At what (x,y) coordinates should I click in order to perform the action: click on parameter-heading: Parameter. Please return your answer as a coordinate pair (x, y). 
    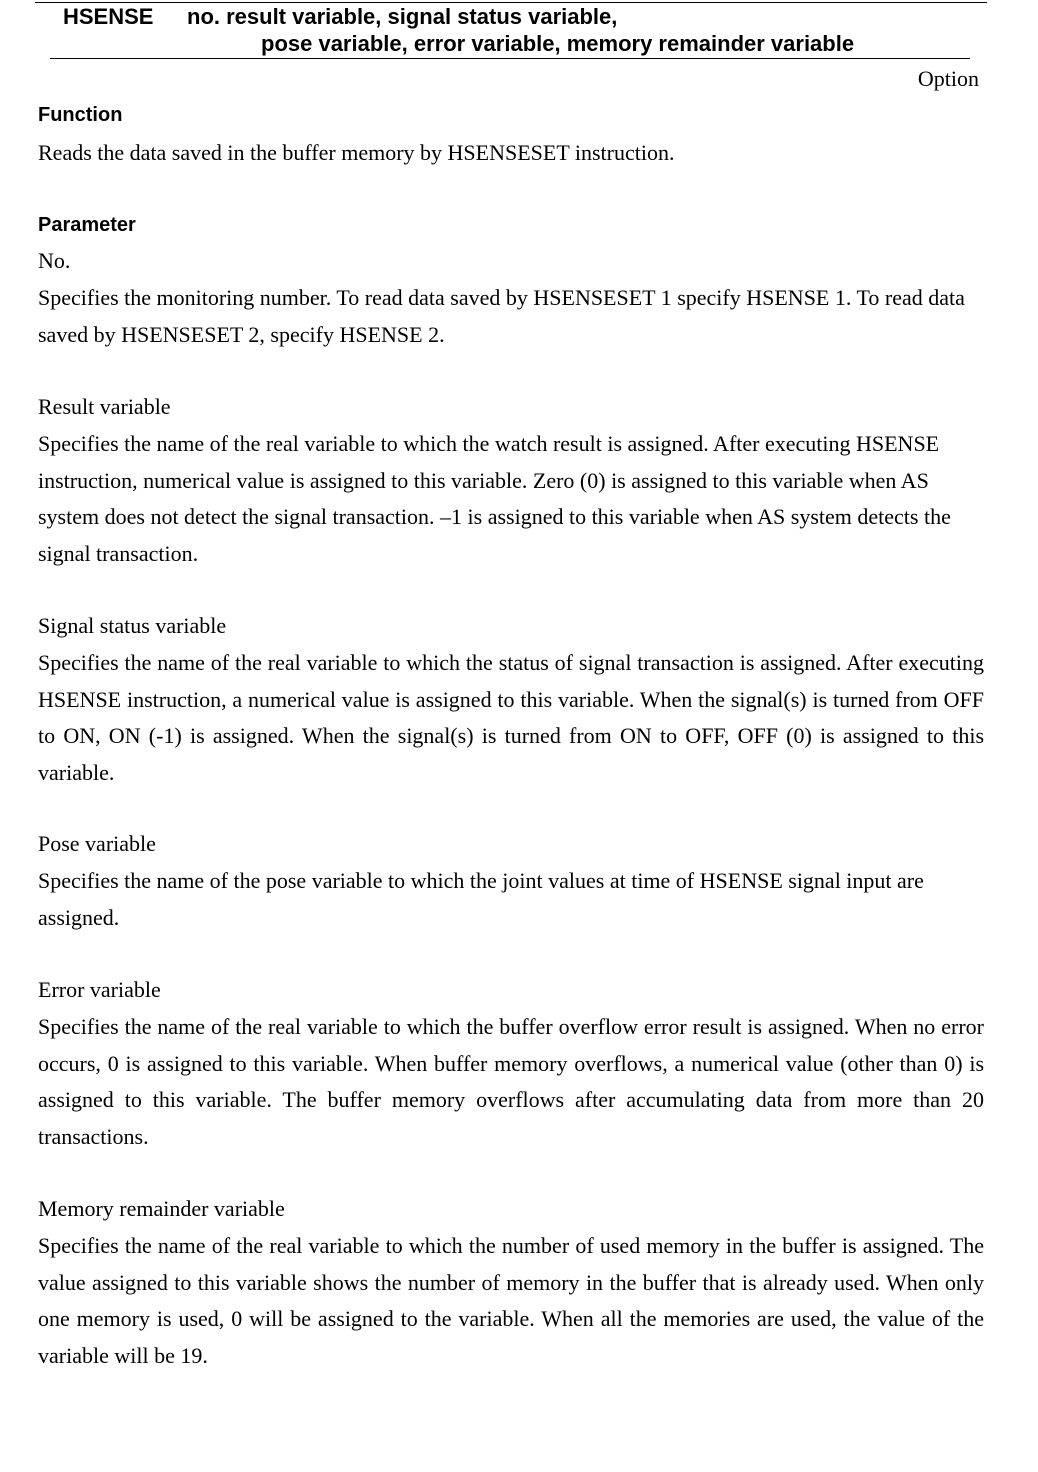
    Looking at the image, I should click on (87, 225).